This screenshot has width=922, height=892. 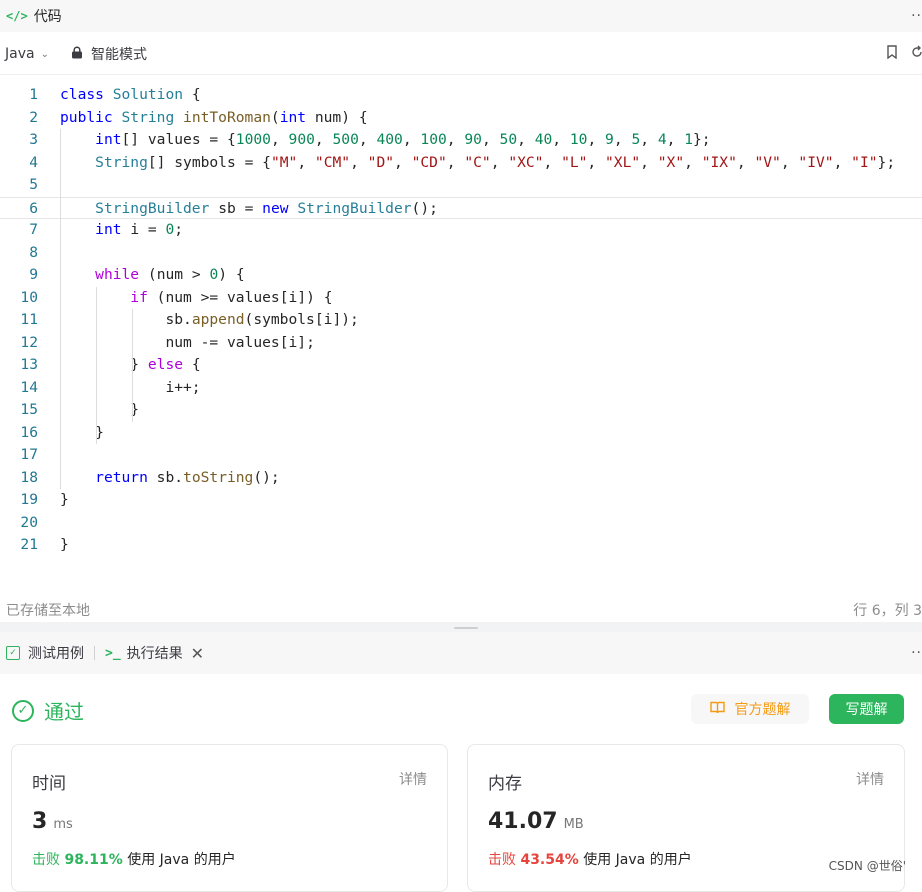 I want to click on panel-resize-handle, so click(x=461, y=627).